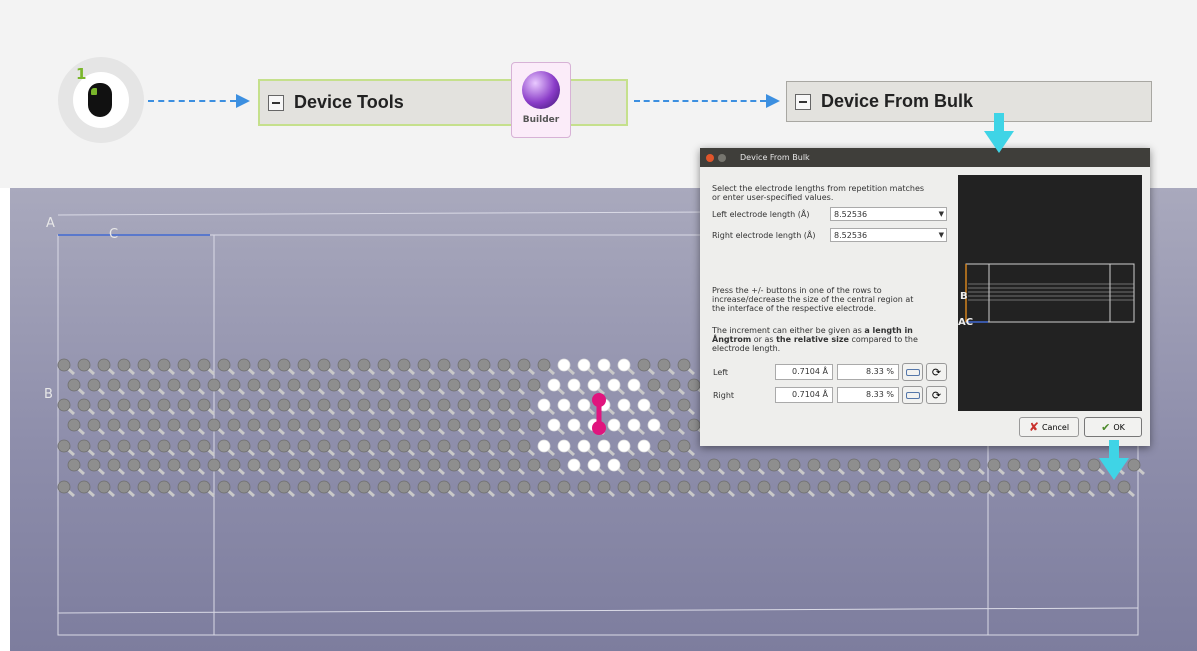 The image size is (1197, 651). I want to click on left-decrease-button, so click(912, 372).